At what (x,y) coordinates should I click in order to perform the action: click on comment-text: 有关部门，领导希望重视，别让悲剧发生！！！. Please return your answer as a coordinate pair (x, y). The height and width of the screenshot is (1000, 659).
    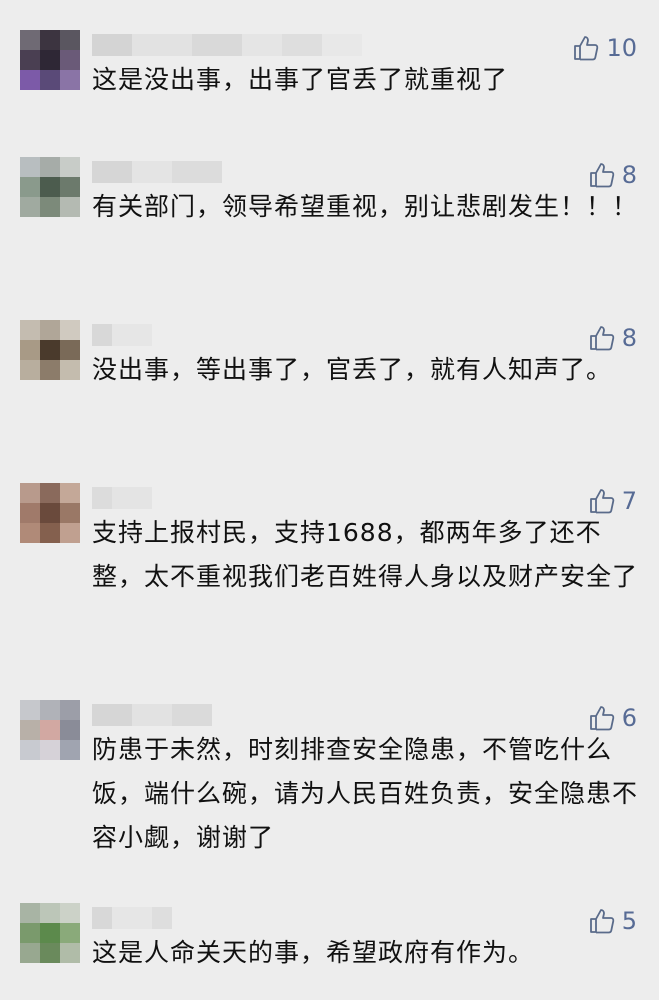
    Looking at the image, I should click on (365, 206).